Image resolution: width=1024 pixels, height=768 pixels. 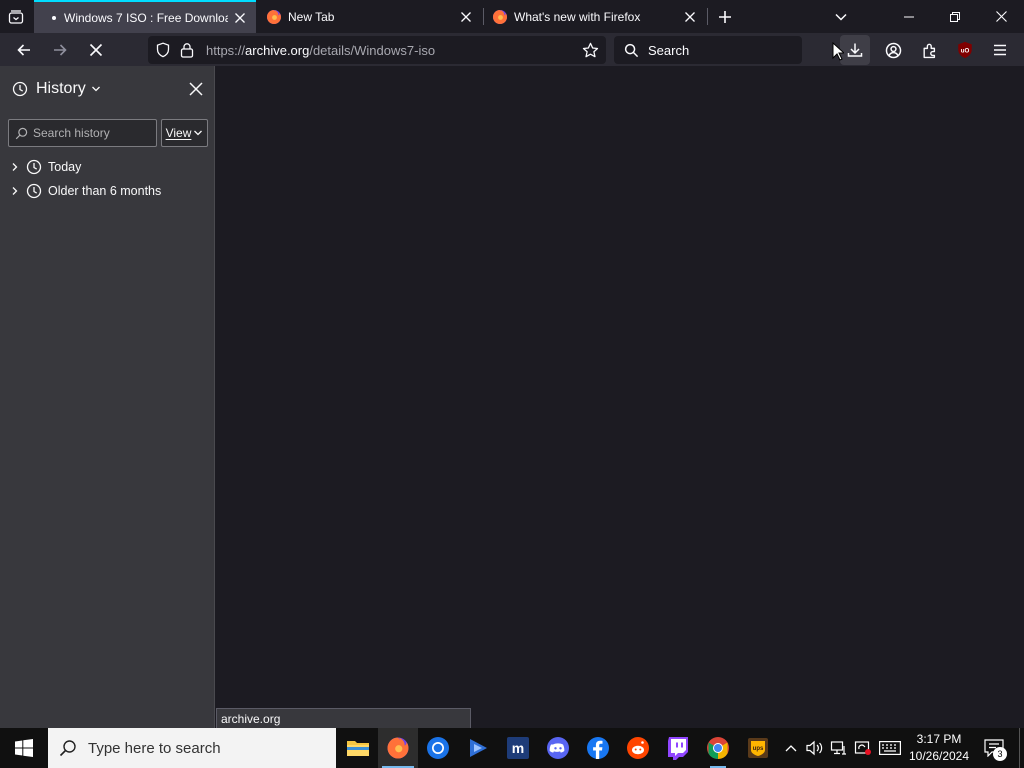 I want to click on taskbar-ups-app: ups, so click(x=758, y=748).